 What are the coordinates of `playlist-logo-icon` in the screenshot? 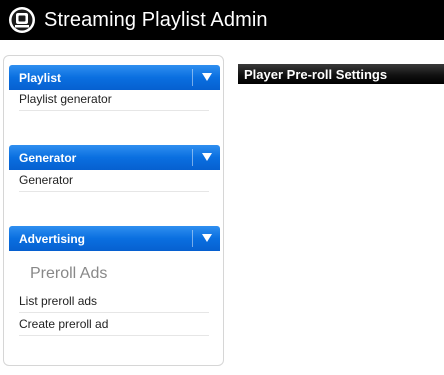 It's located at (22, 20).